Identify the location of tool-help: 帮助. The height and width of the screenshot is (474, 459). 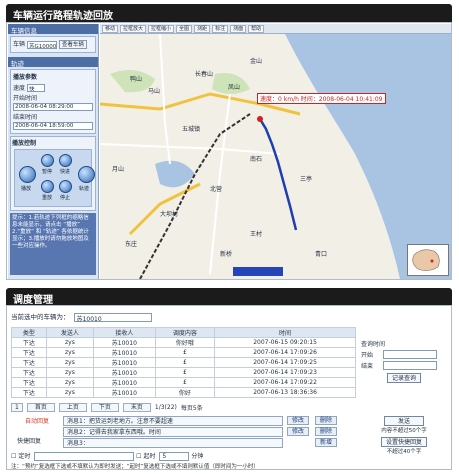
(256, 29).